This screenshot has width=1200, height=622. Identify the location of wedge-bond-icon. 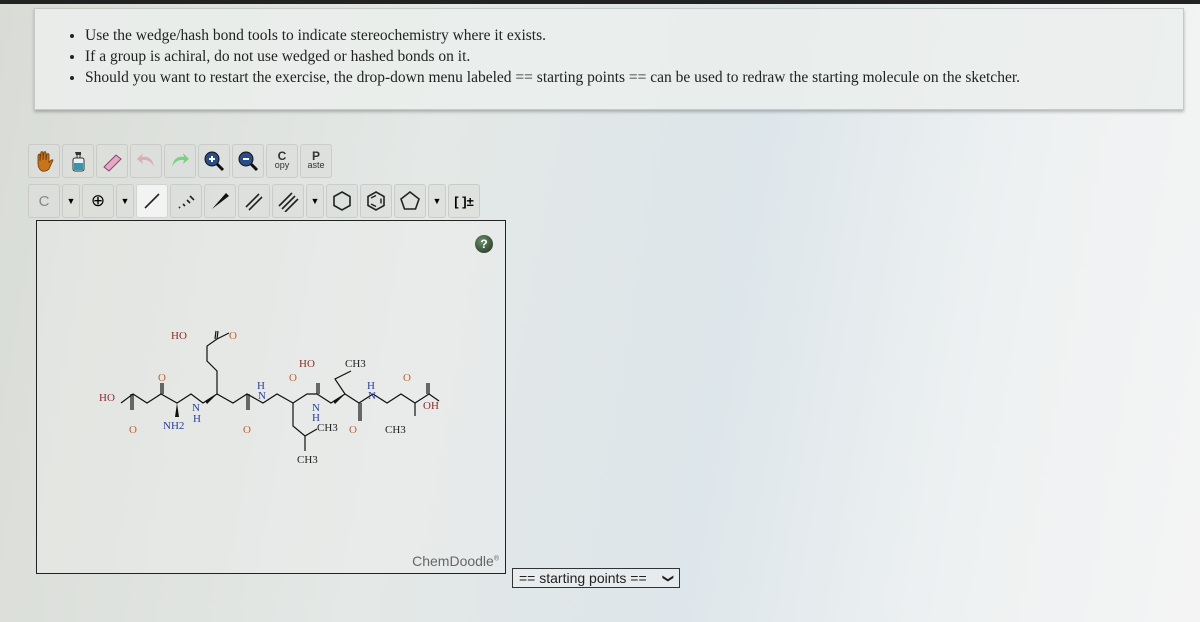
(220, 201).